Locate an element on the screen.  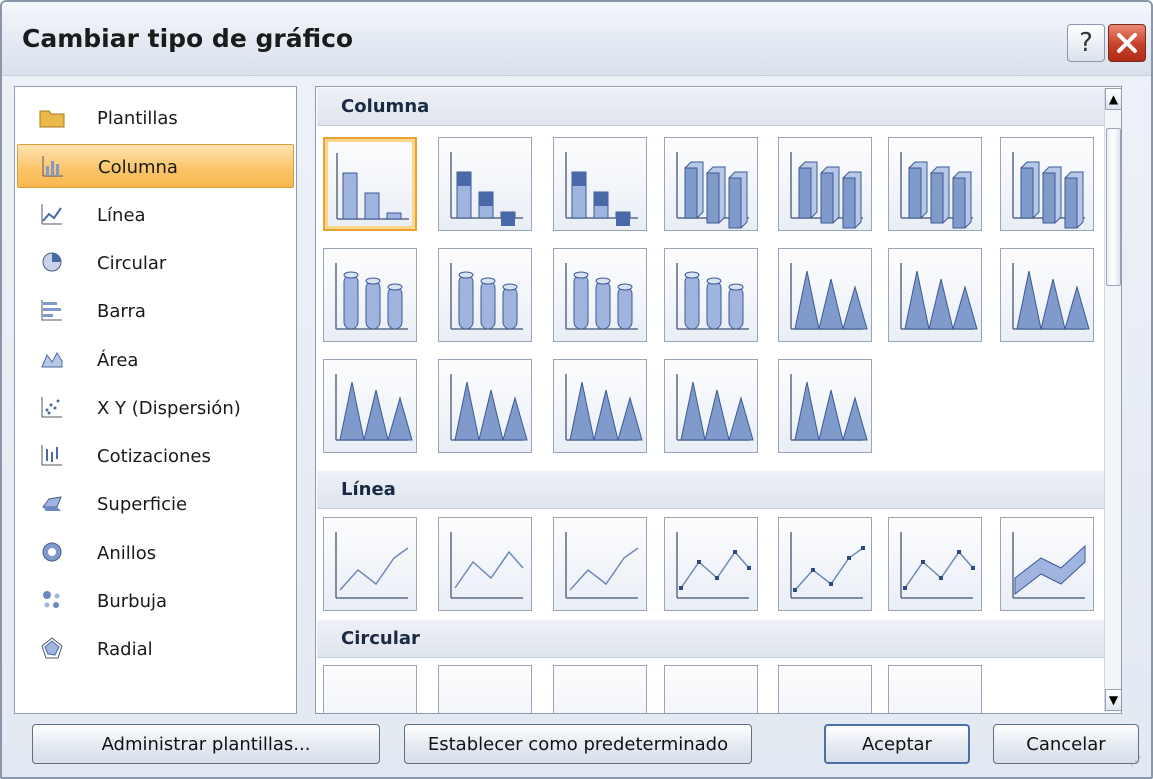
pie-chart-type-1-icon is located at coordinates (371, 690).